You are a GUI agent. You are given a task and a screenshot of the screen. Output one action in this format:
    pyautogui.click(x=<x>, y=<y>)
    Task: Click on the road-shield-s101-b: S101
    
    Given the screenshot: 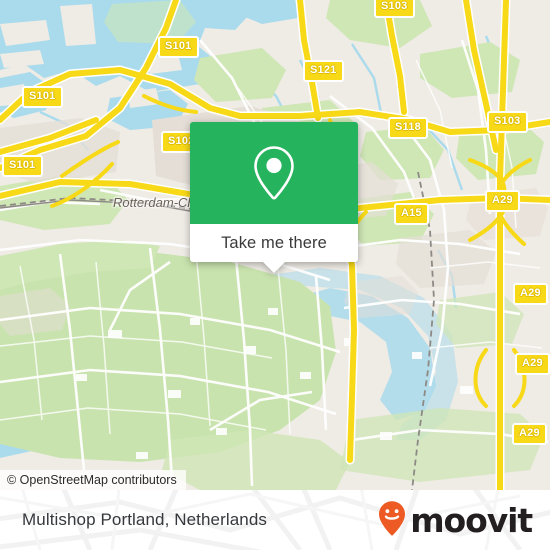 What is the action you would take?
    pyautogui.click(x=42, y=97)
    